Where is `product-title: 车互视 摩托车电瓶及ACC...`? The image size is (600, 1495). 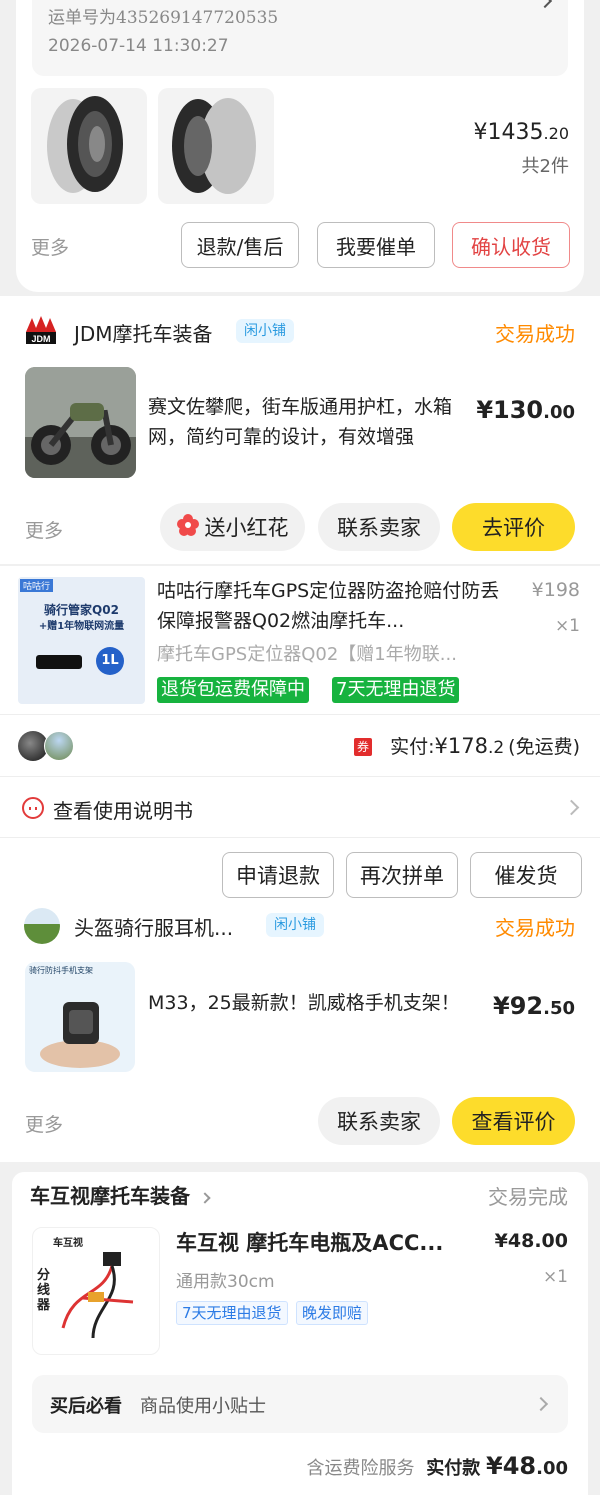
product-title: 车互视 摩托车电瓶及ACC... is located at coordinates (309, 1242).